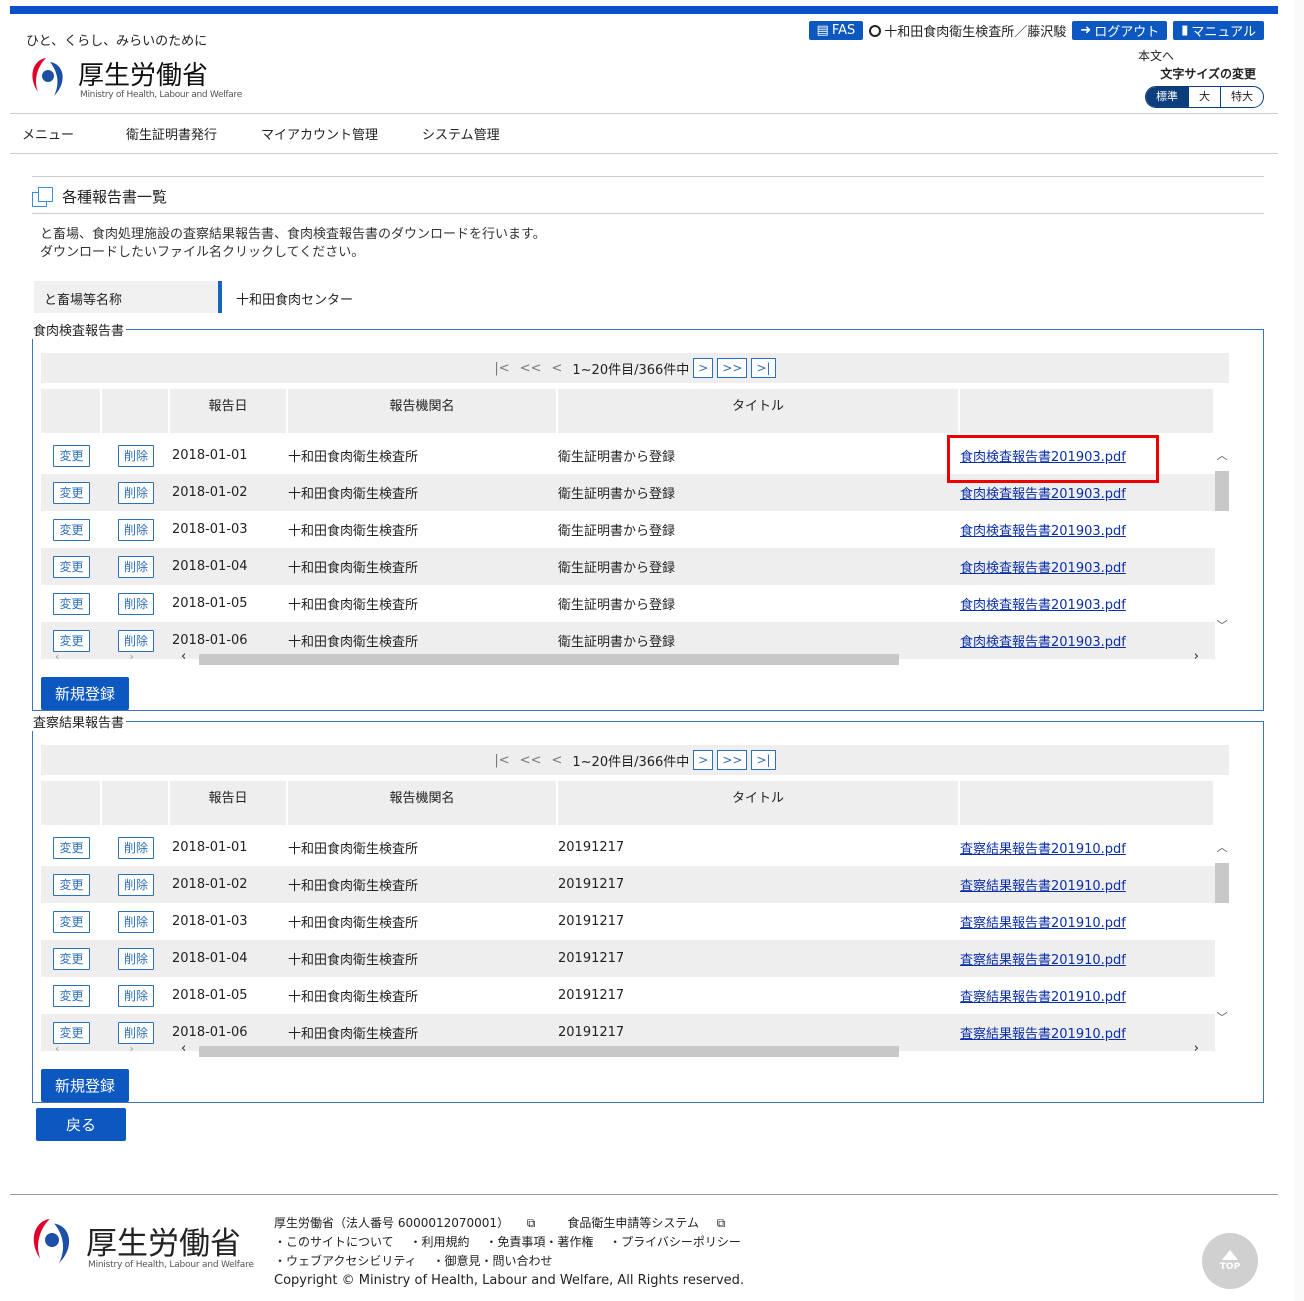  What do you see at coordinates (1230, 1261) in the screenshot?
I see `back-to-top-button: TOP` at bounding box center [1230, 1261].